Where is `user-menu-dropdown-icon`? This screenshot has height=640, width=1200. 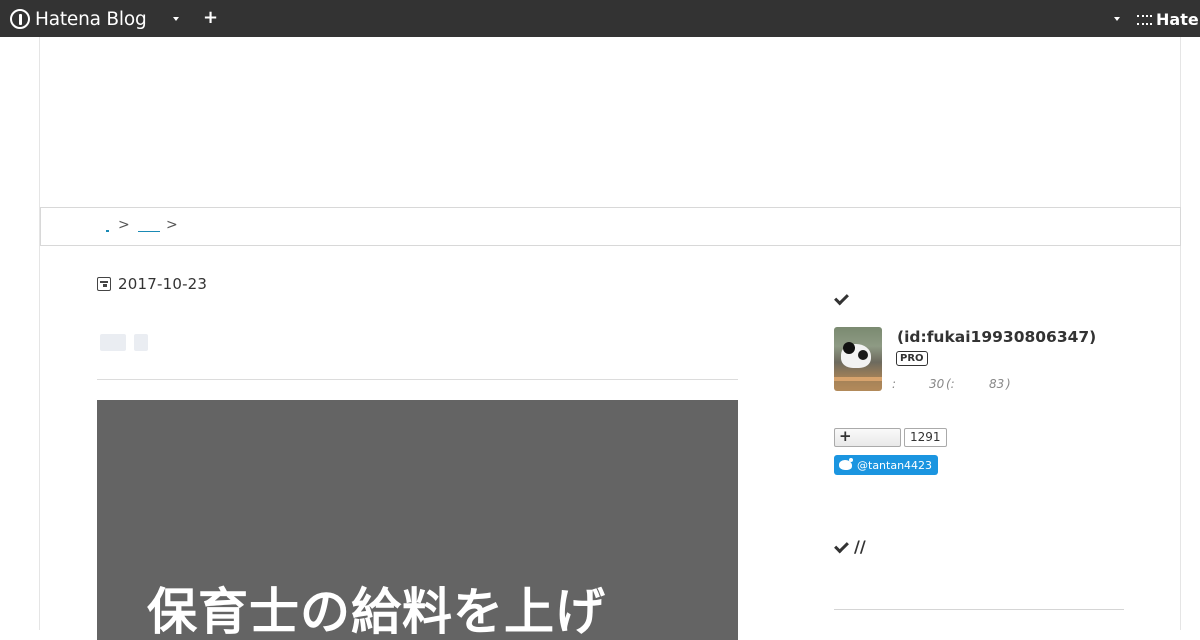 user-menu-dropdown-icon is located at coordinates (1117, 19).